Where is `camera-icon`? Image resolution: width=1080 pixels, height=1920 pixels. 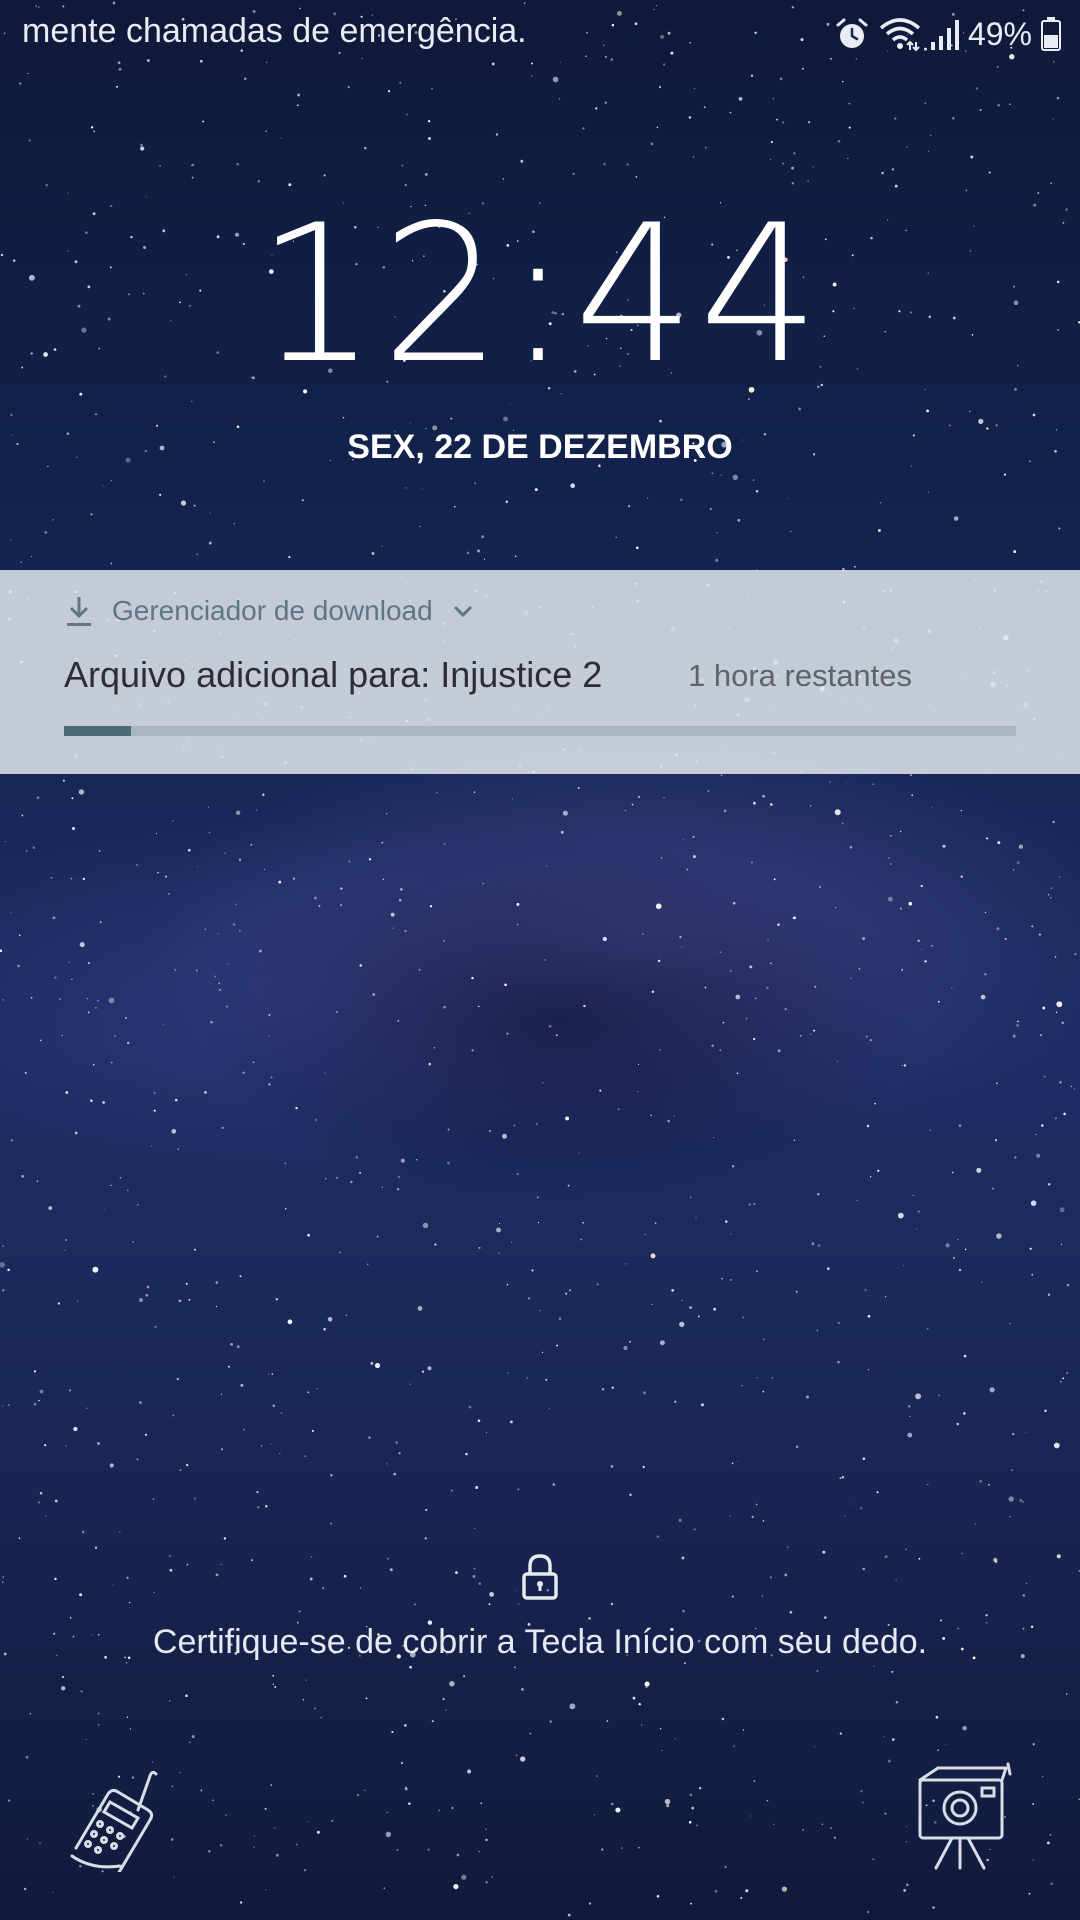 camera-icon is located at coordinates (967, 1817).